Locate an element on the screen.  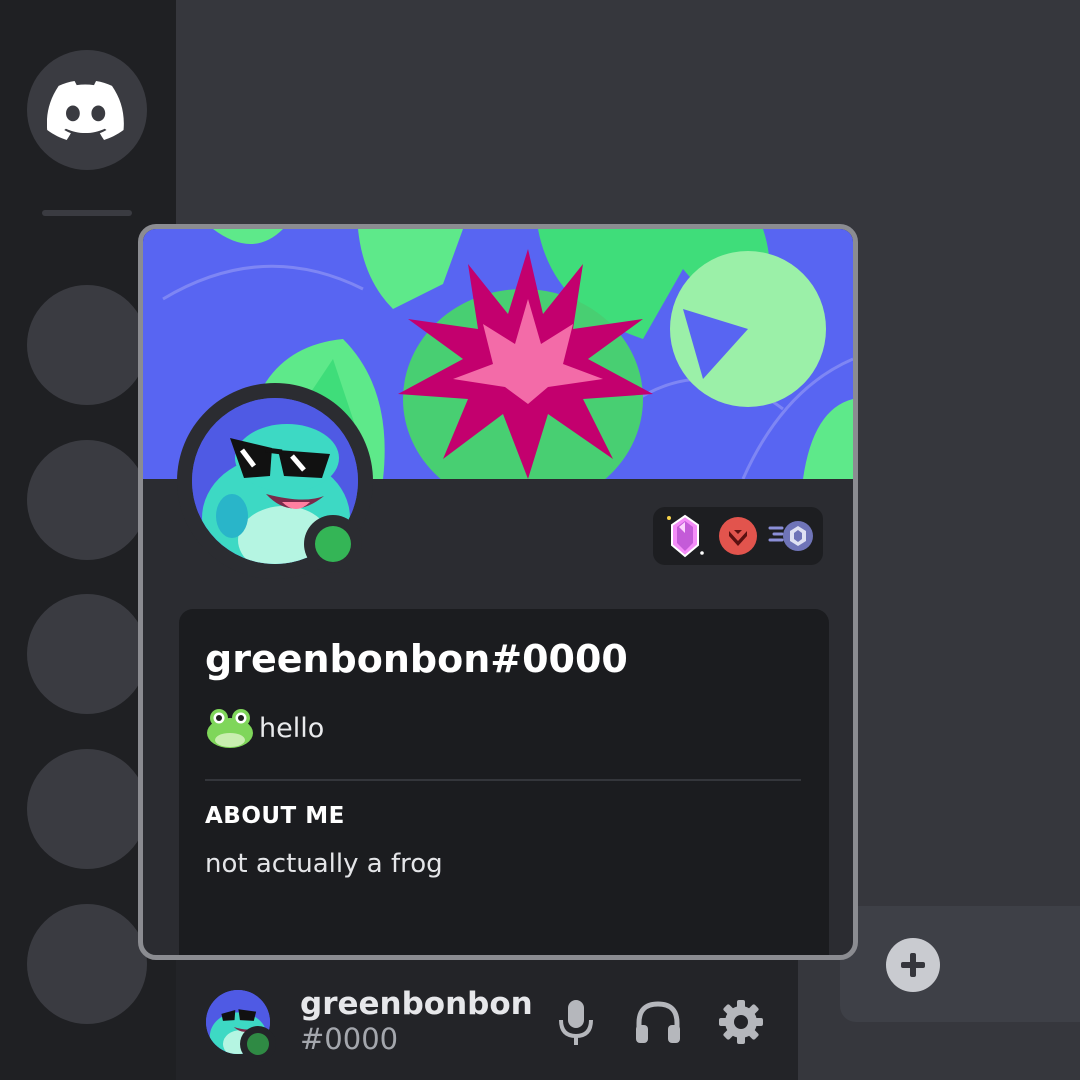
nitro-badge is located at coordinates (685, 536).